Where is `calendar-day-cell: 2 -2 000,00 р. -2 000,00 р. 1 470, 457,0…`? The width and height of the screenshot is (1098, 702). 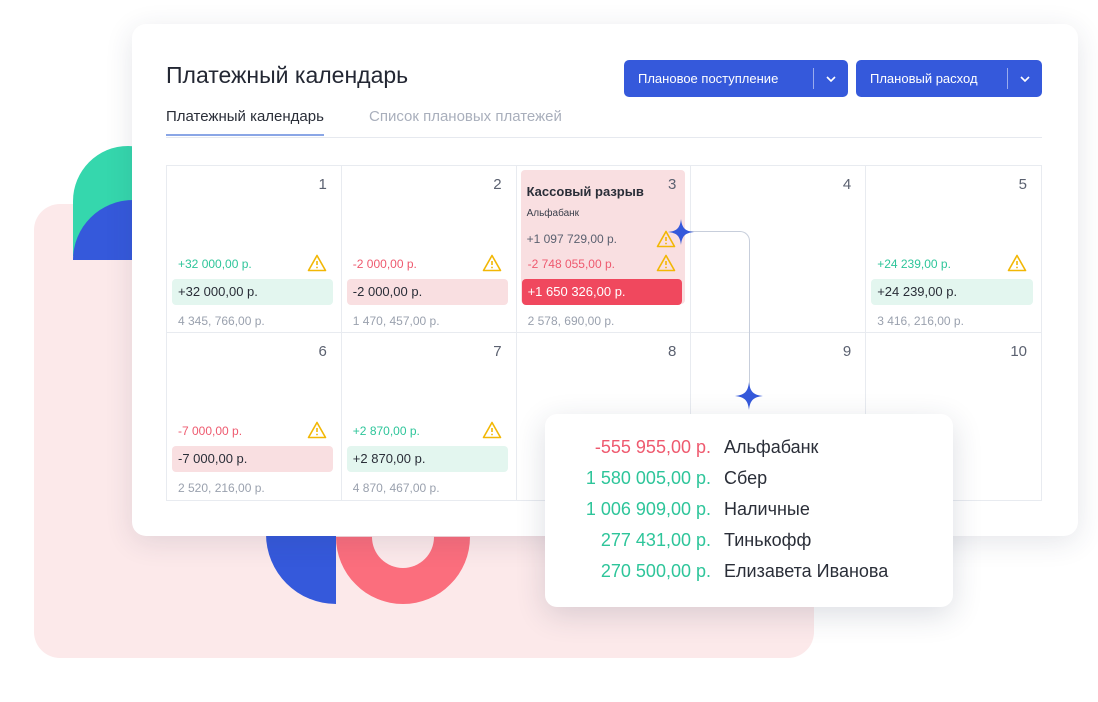
calendar-day-cell: 2 -2 000,00 р. -2 000,00 р. 1 470, 457,0… is located at coordinates (429, 249).